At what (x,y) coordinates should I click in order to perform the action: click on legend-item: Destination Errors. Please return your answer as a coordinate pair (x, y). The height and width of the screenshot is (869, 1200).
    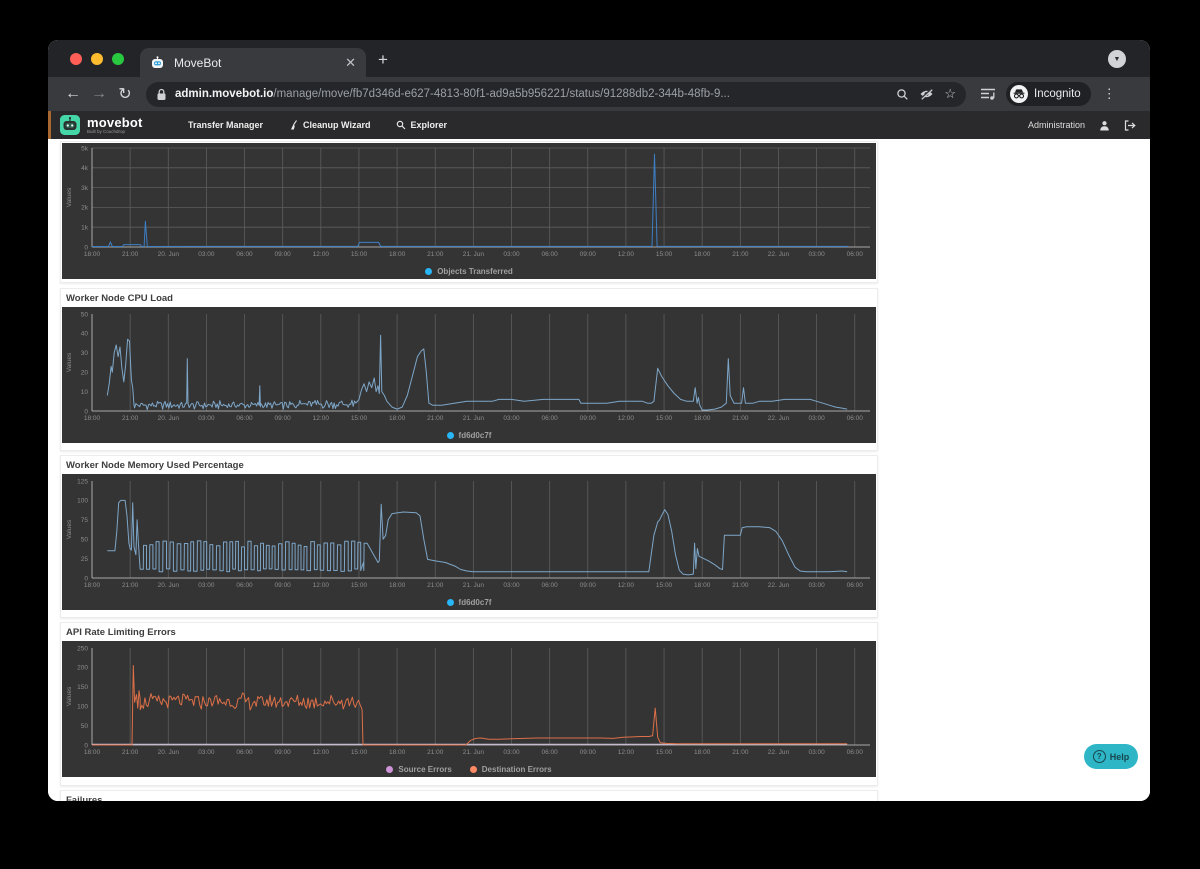
    Looking at the image, I should click on (510, 769).